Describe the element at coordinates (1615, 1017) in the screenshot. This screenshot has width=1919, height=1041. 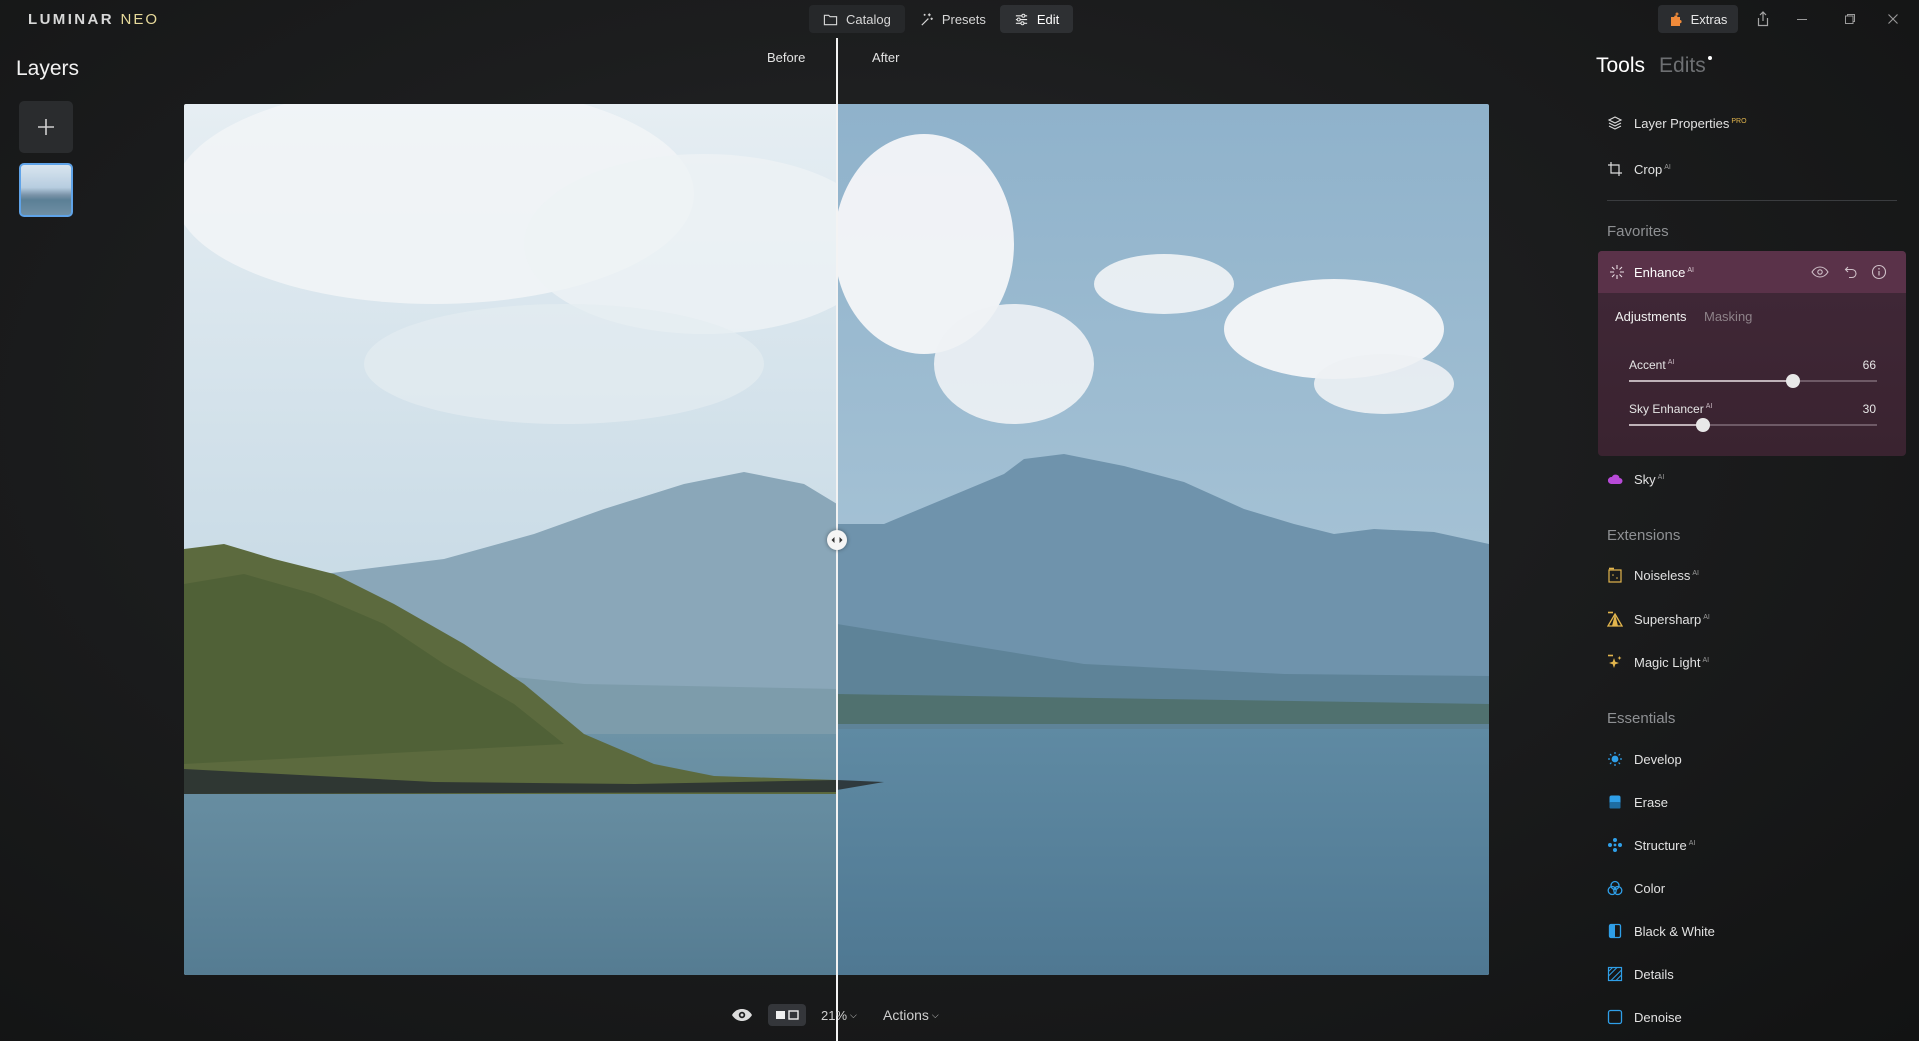
I see `denoise-icon` at that location.